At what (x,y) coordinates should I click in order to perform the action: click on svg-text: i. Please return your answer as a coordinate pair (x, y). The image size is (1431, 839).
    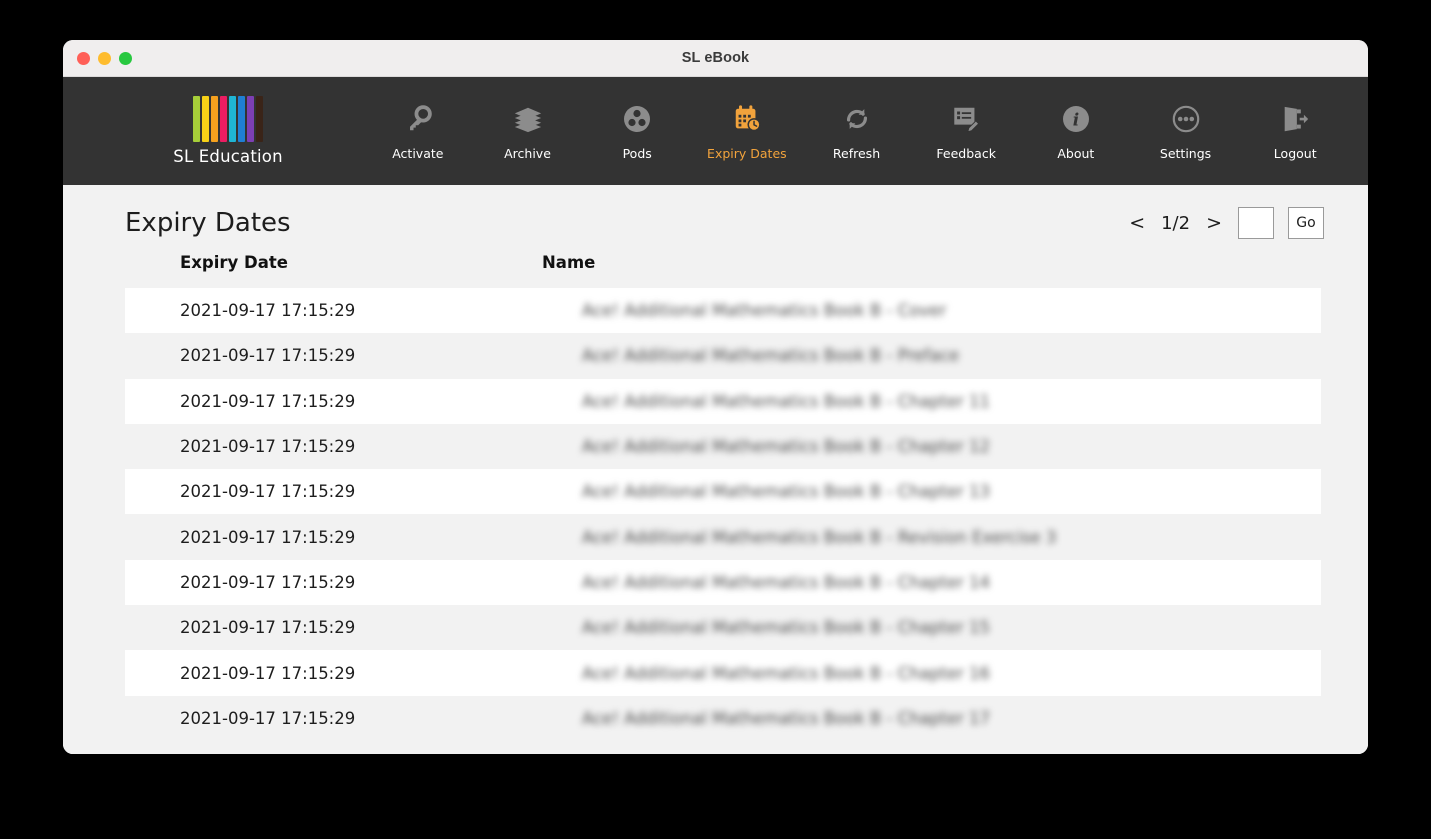
    Looking at the image, I should click on (1076, 120).